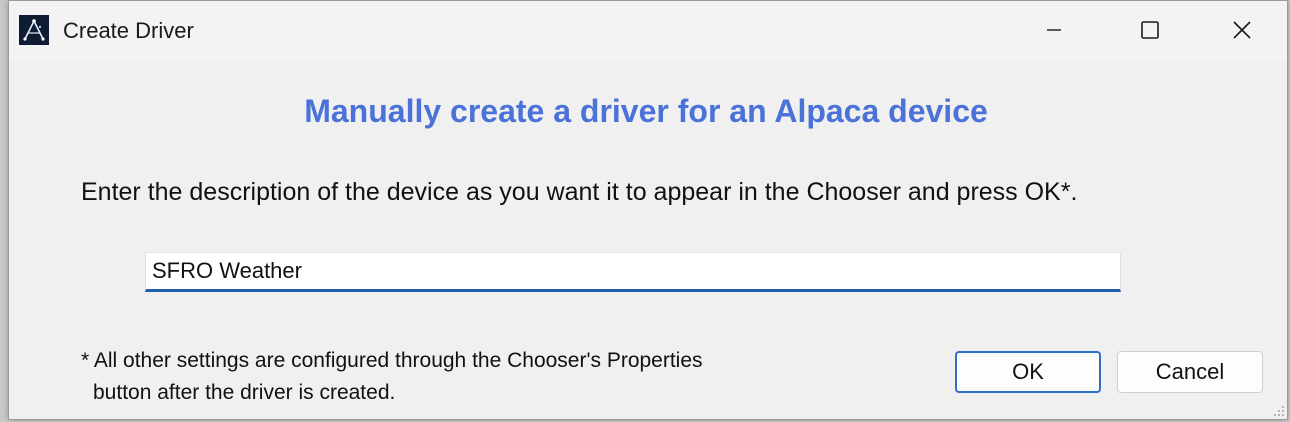 The image size is (1290, 422). I want to click on minimize-icon, so click(1054, 30).